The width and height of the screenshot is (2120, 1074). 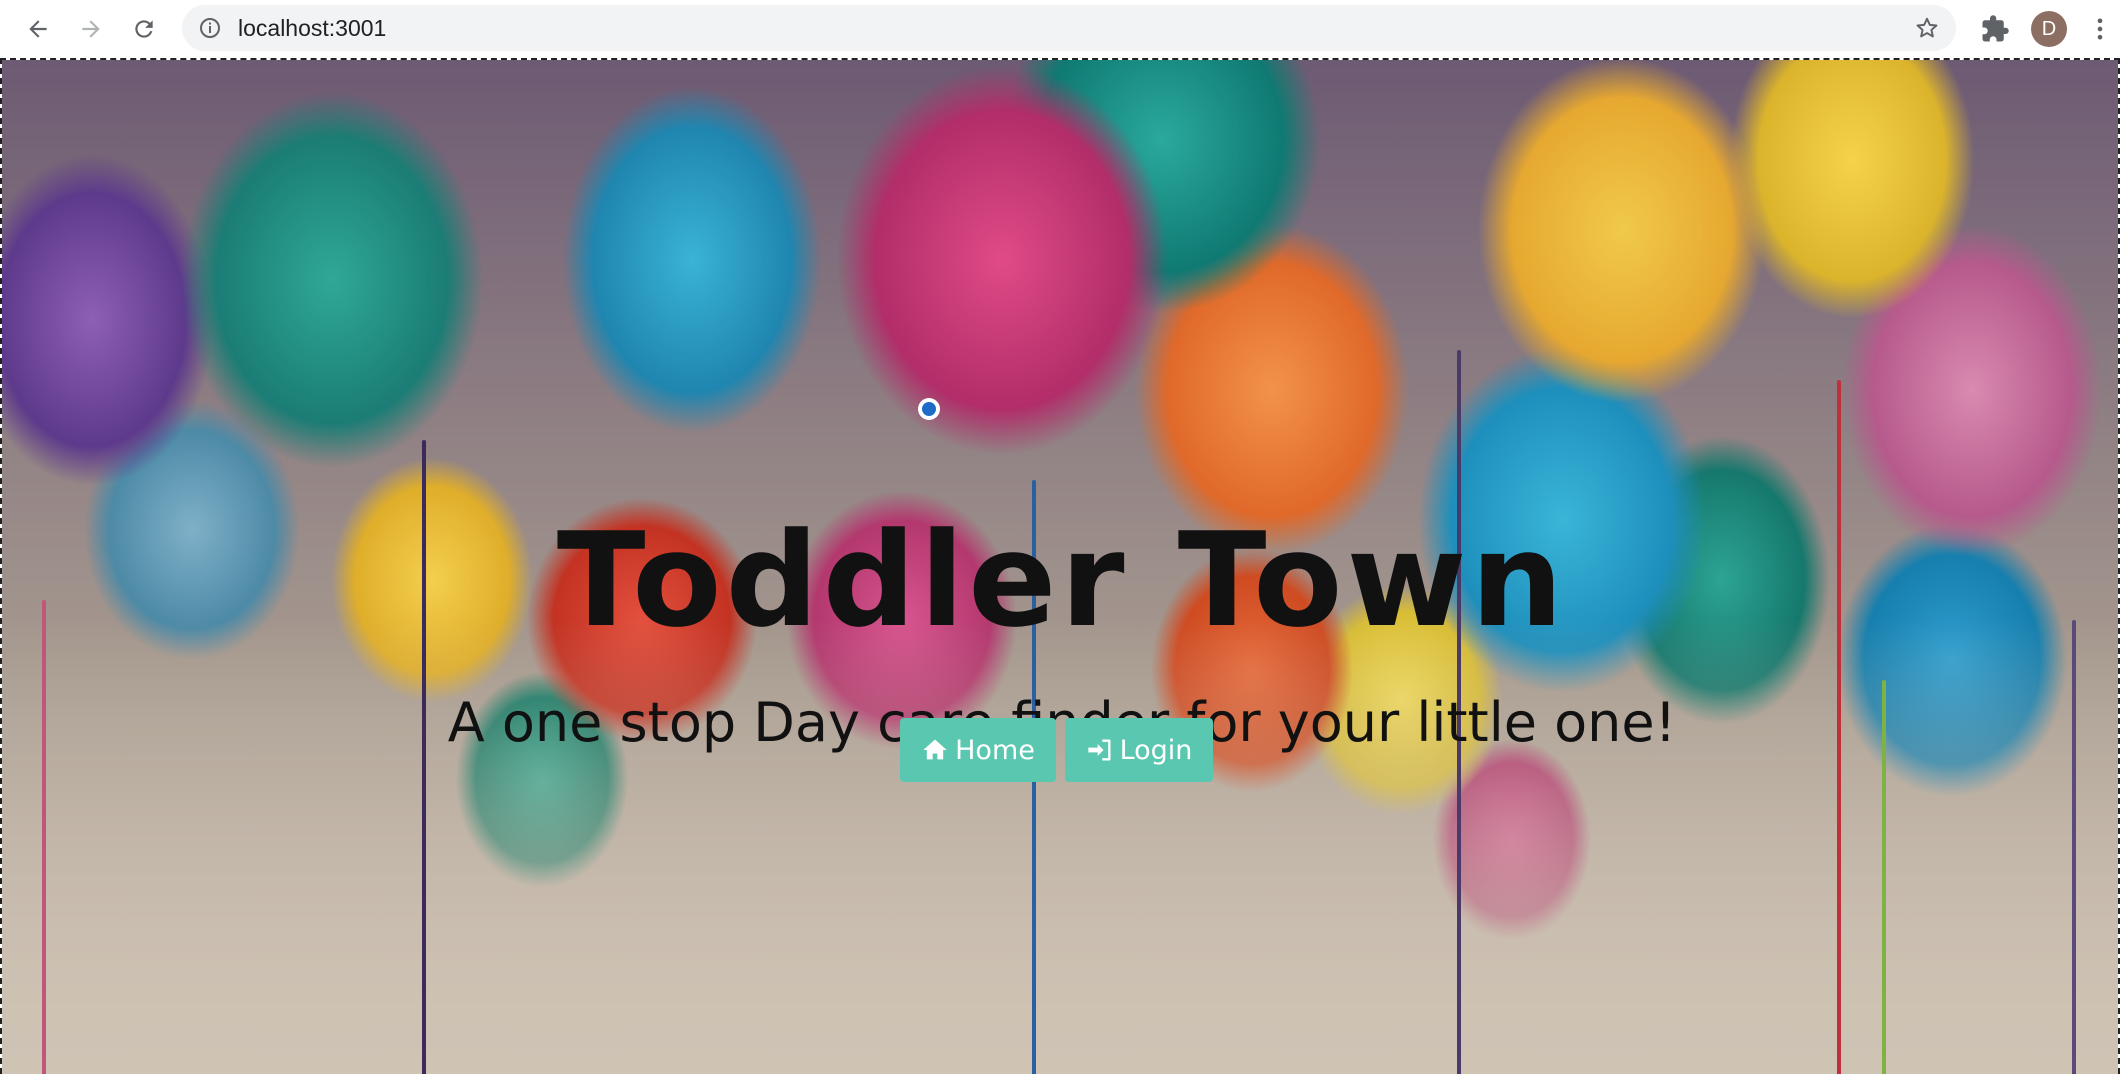 What do you see at coordinates (929, 409) in the screenshot?
I see `cursor-indicator` at bounding box center [929, 409].